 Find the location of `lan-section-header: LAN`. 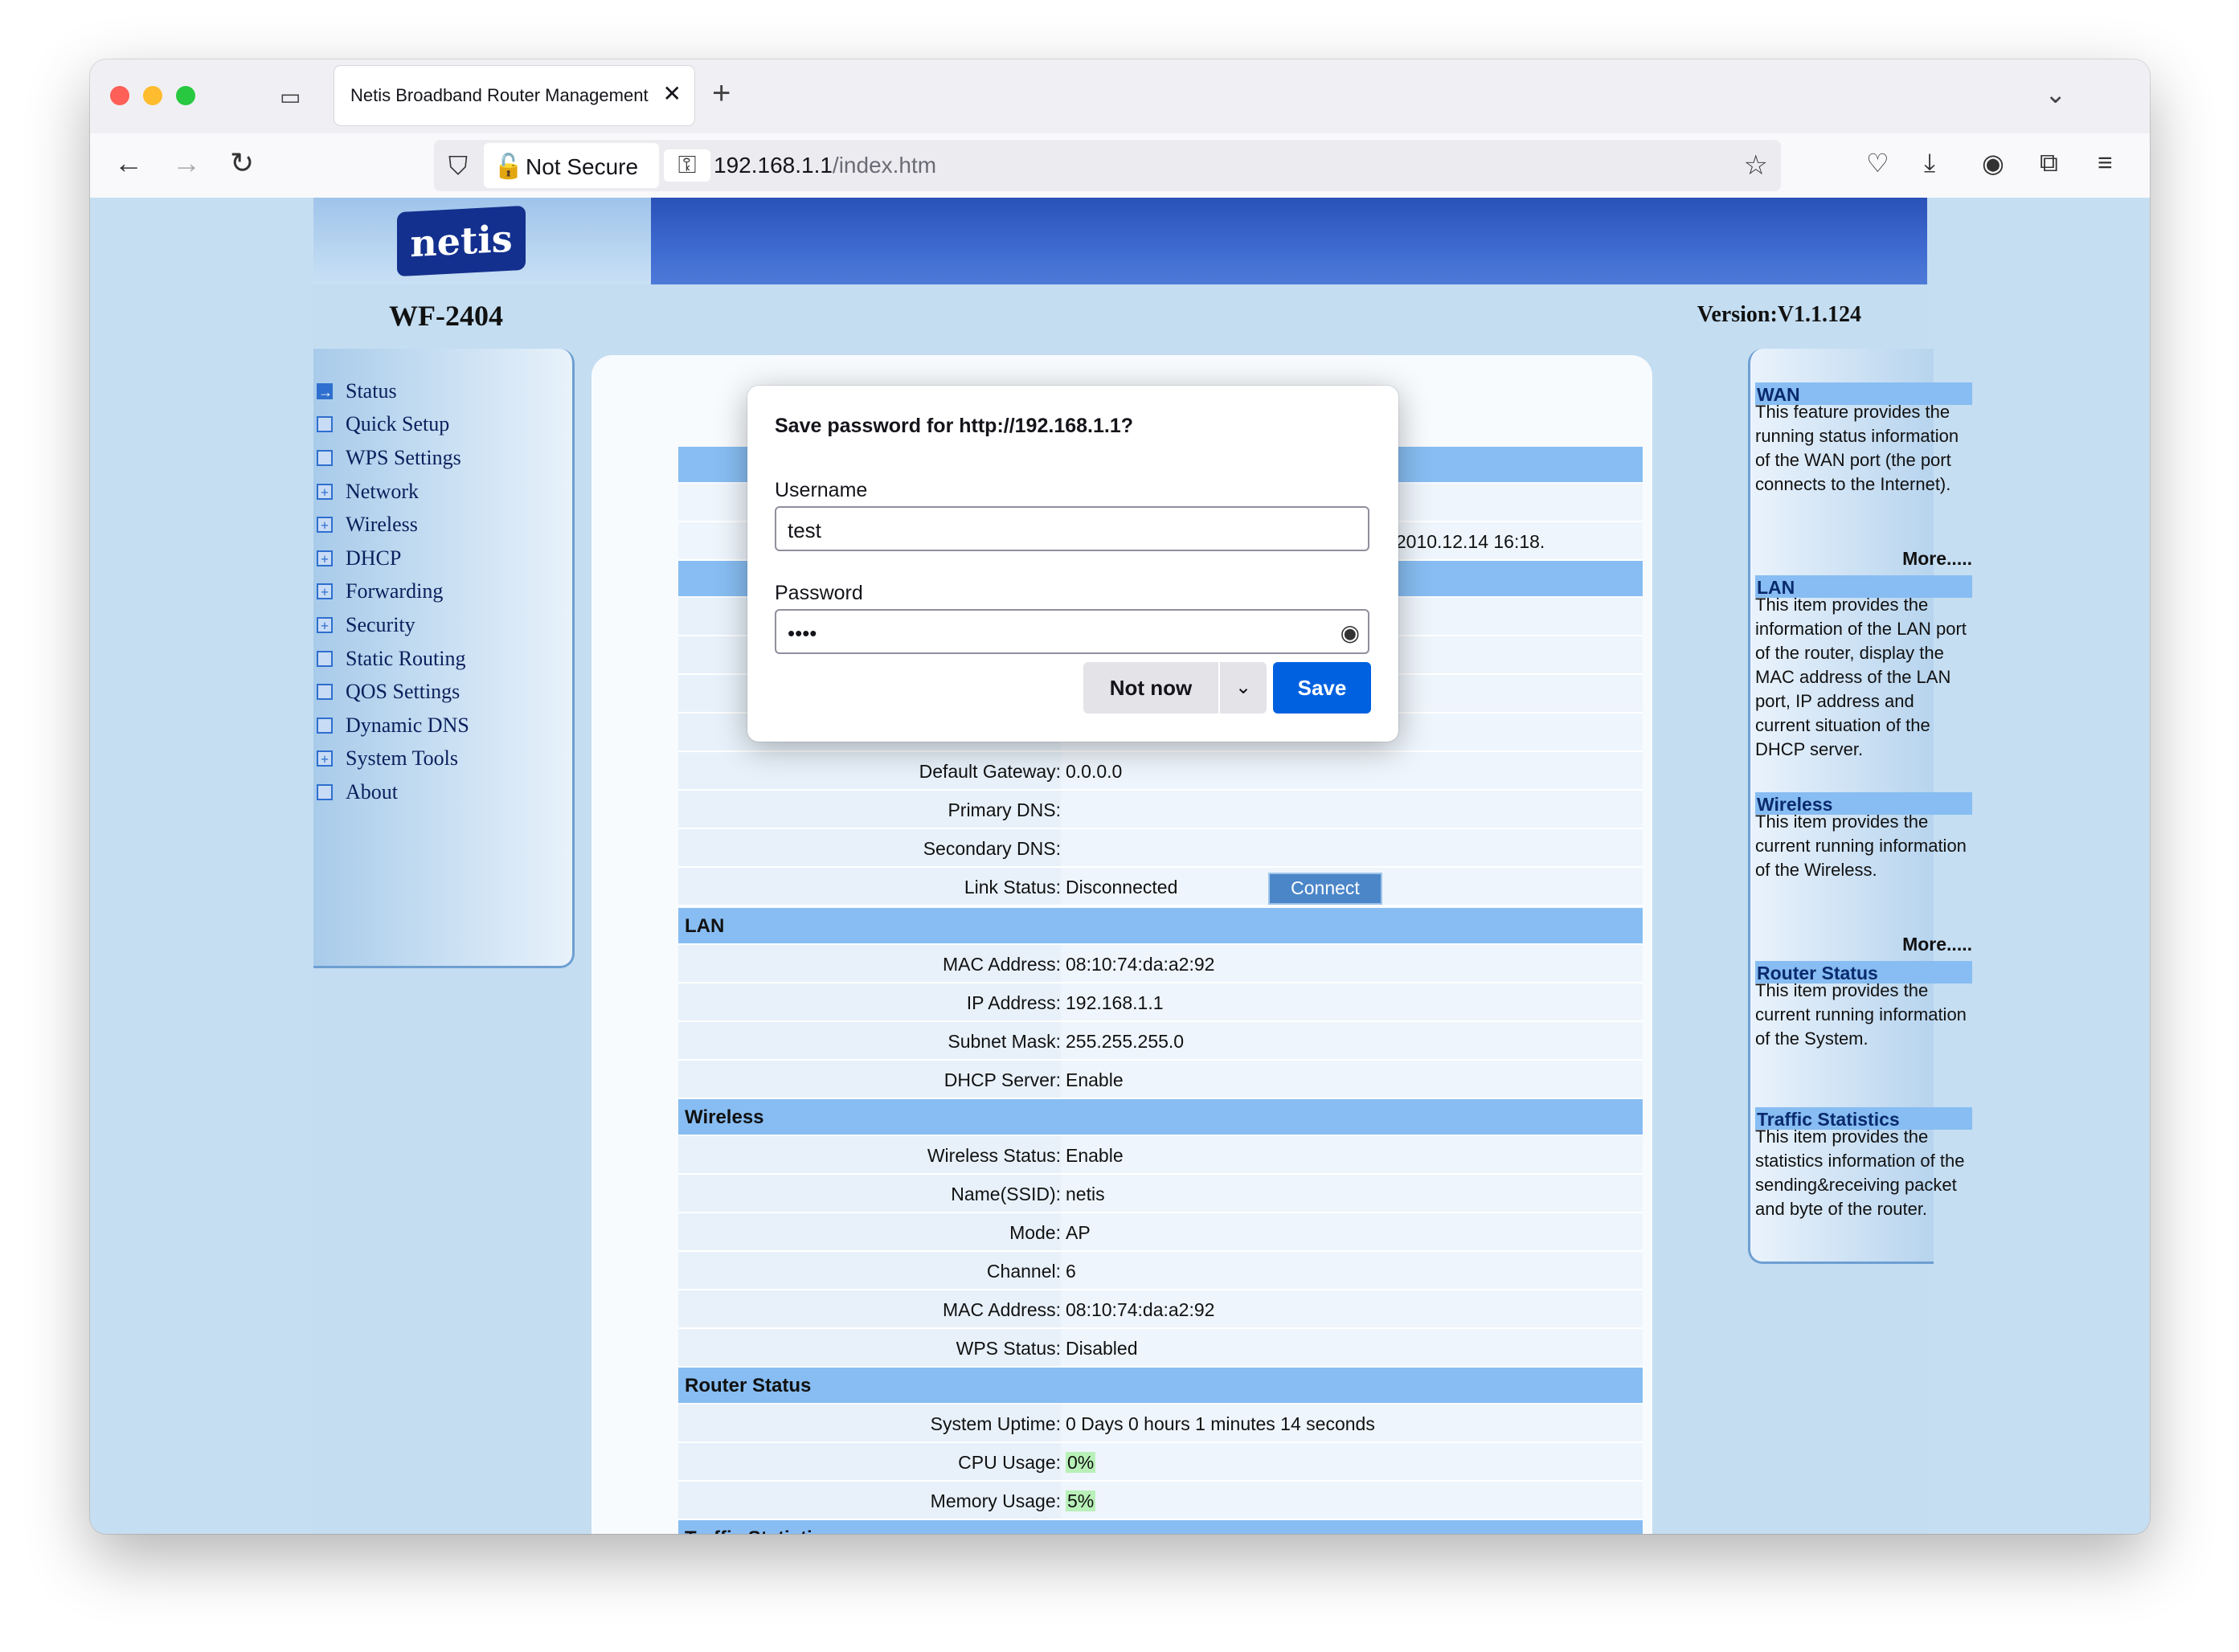

lan-section-header: LAN is located at coordinates (1160, 926).